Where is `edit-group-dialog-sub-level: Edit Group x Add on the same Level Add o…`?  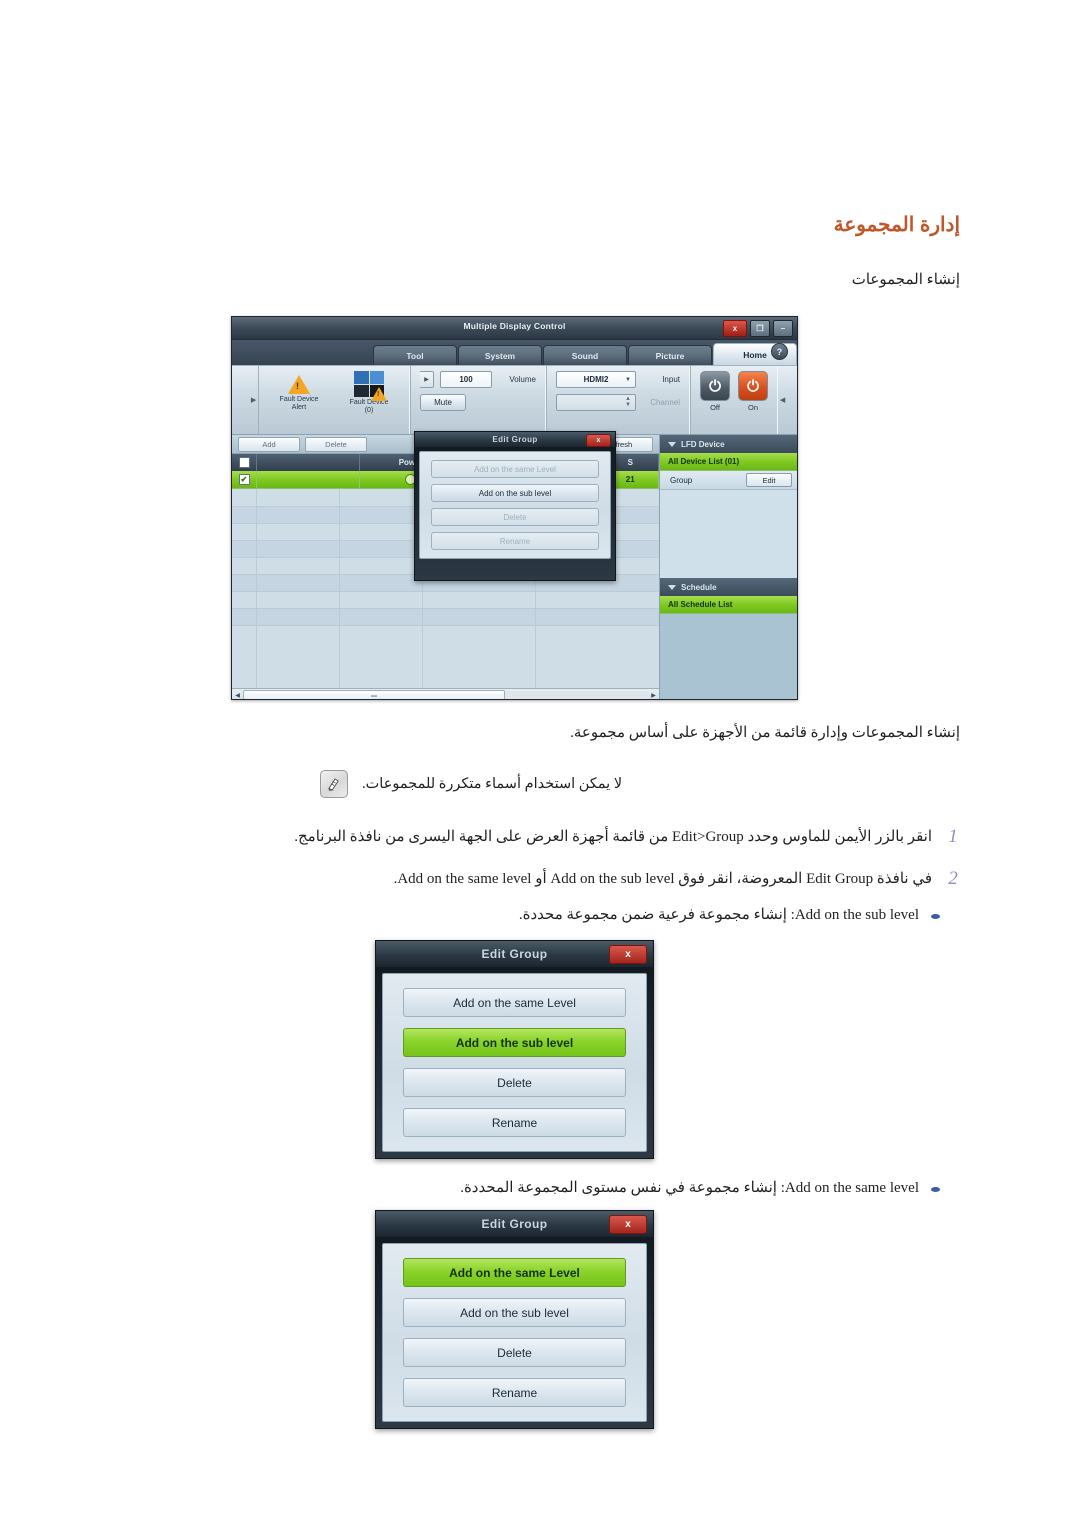 edit-group-dialog-sub-level: Edit Group x Add on the same Level Add o… is located at coordinates (514, 1049).